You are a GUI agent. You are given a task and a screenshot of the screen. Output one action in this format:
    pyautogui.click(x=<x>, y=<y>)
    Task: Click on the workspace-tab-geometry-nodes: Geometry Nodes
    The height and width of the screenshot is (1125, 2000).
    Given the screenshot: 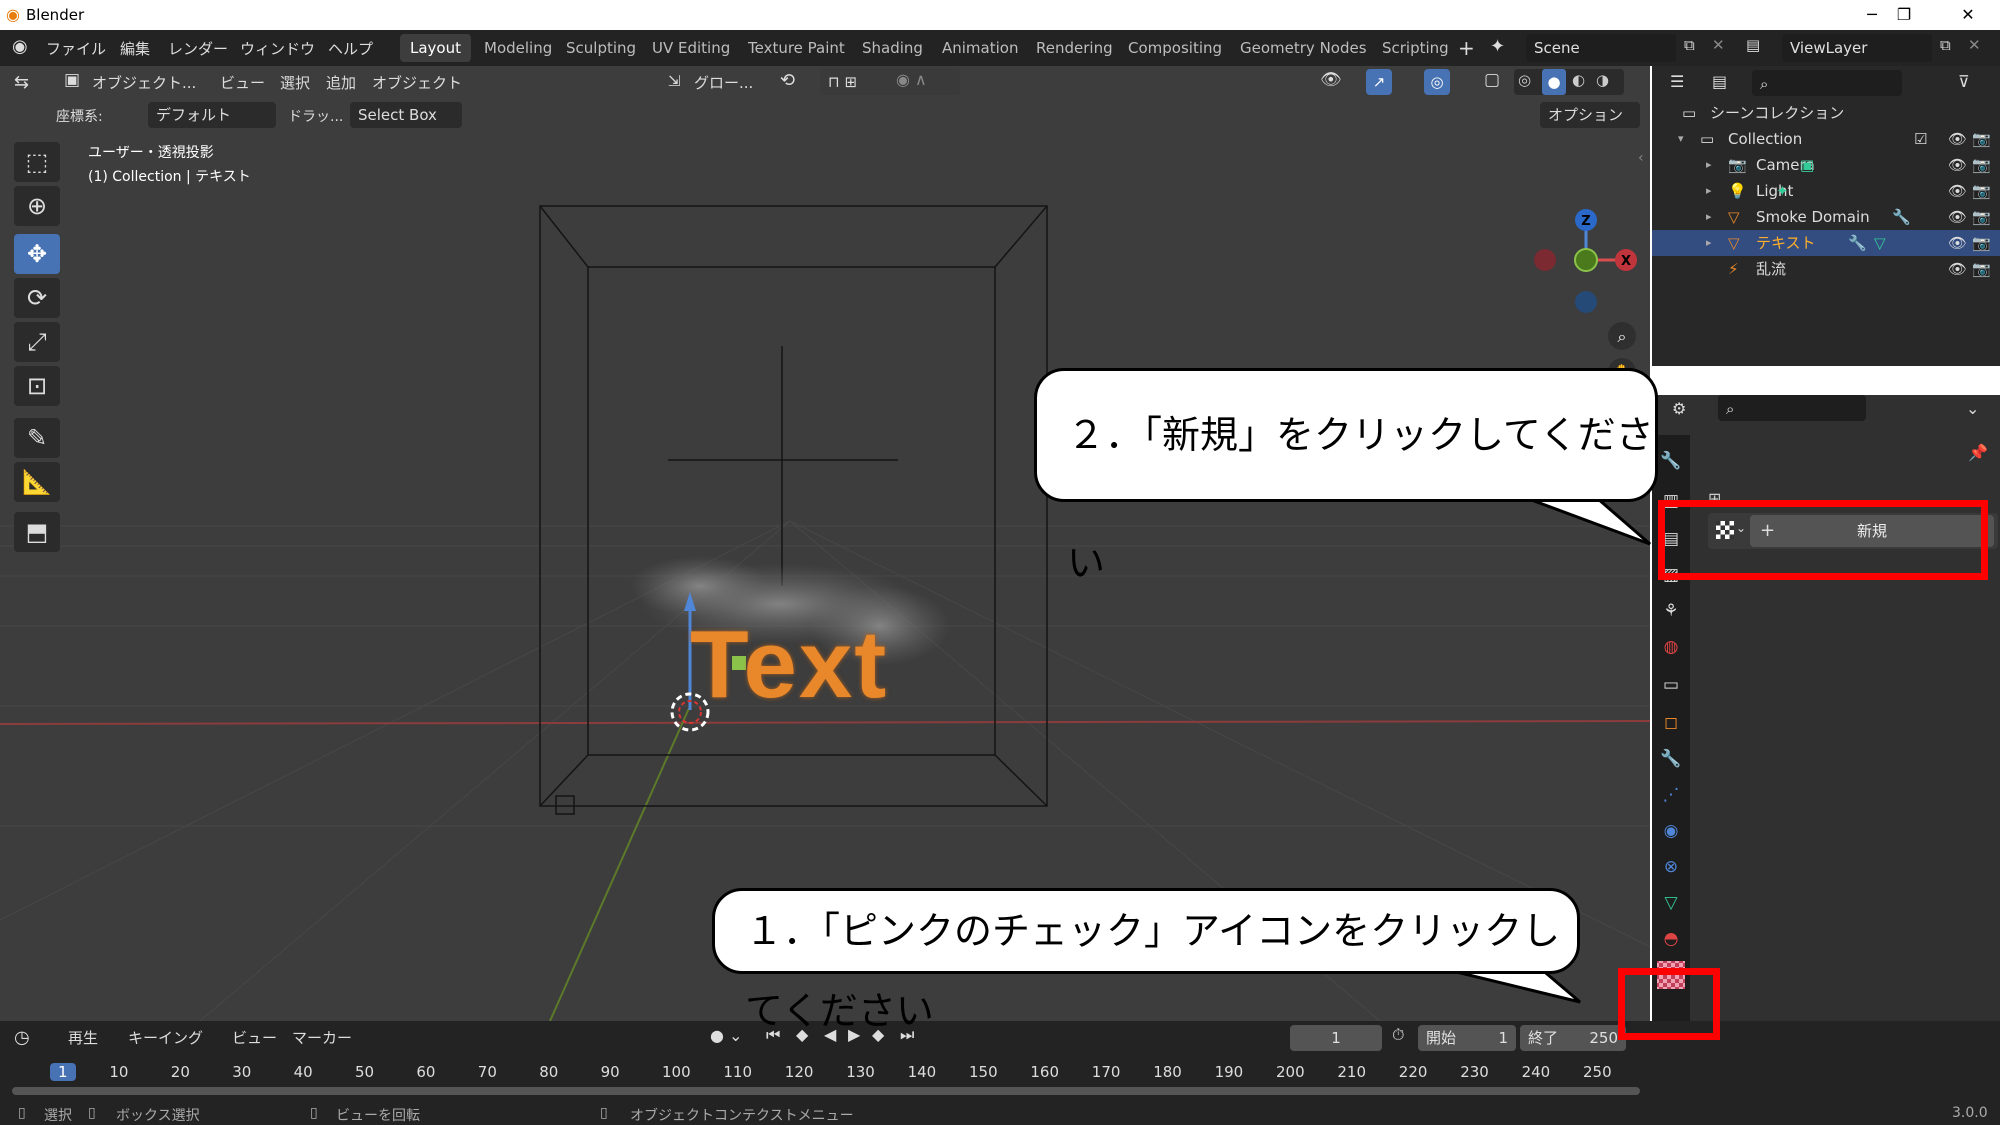 What is the action you would take?
    pyautogui.click(x=1303, y=48)
    